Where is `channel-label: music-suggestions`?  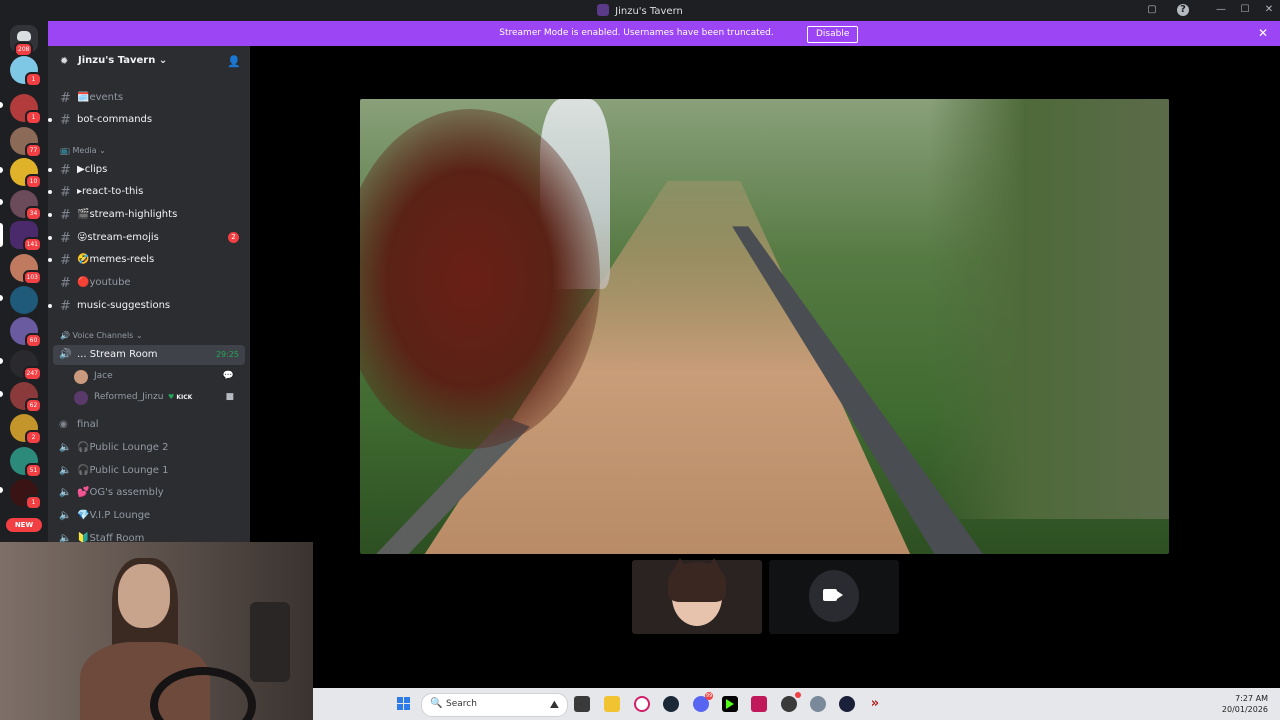
channel-label: music-suggestions is located at coordinates (124, 305).